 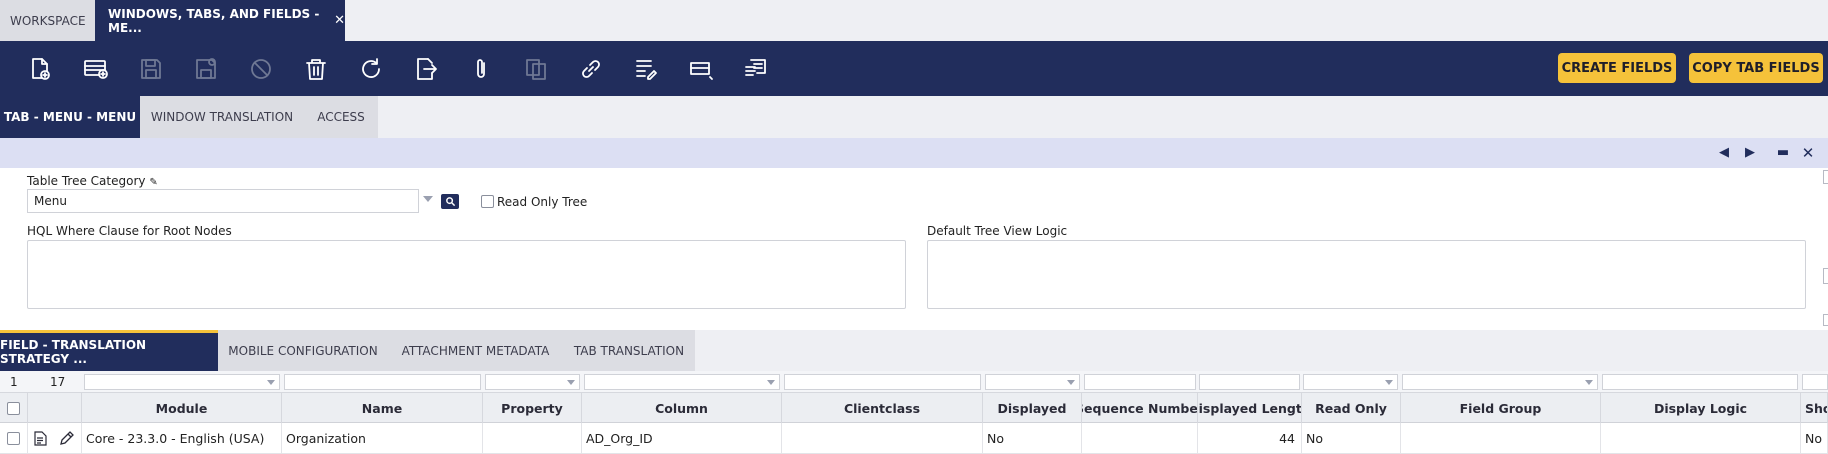 I want to click on tab-mobile-configuration-label: Mobile Configuration, so click(x=303, y=350).